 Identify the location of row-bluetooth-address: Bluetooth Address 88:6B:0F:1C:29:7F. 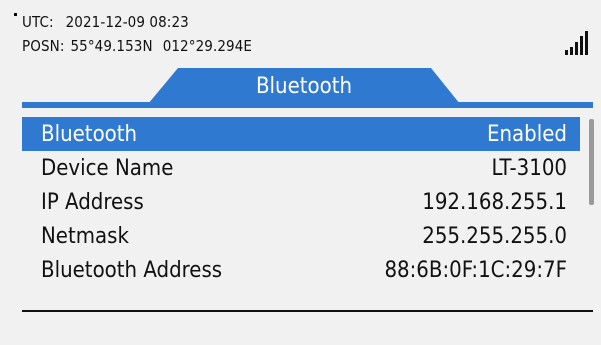
(301, 270).